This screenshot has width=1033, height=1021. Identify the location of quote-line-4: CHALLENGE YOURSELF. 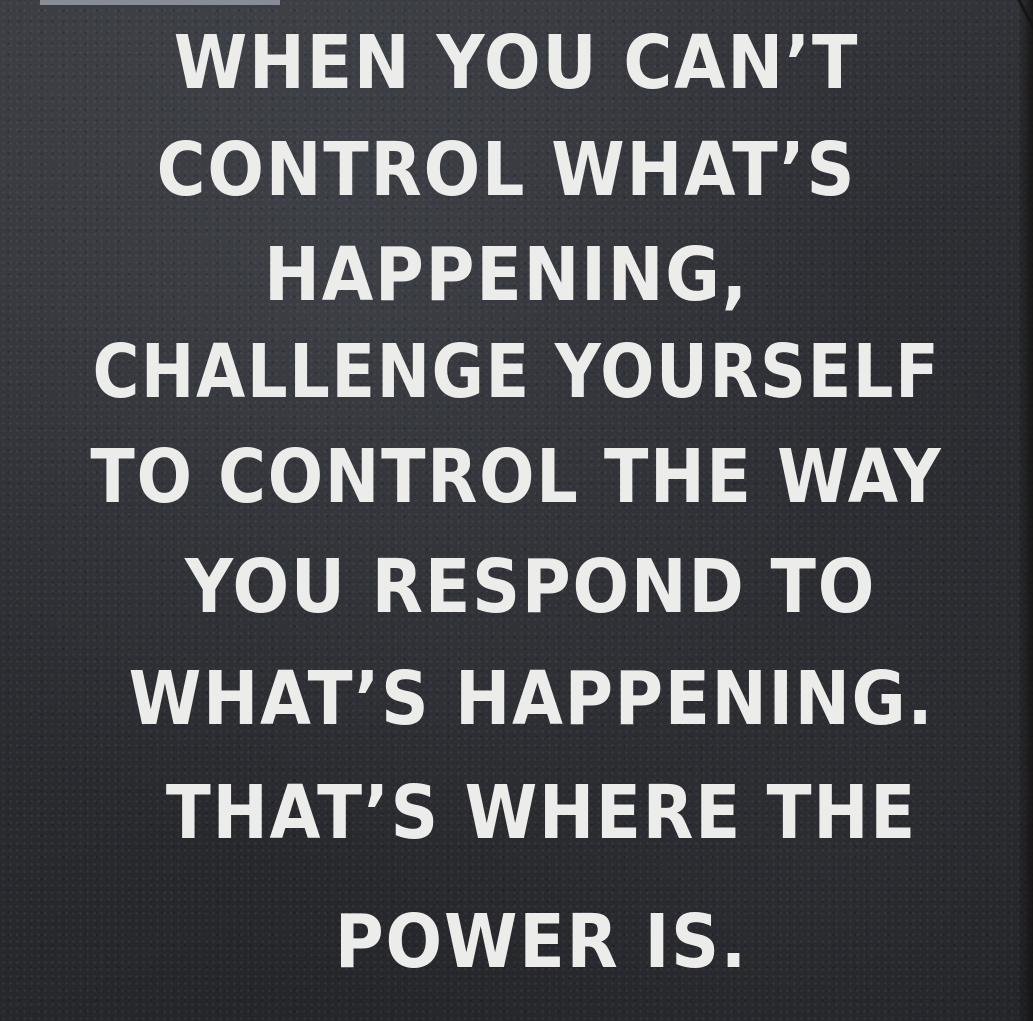
(516, 372).